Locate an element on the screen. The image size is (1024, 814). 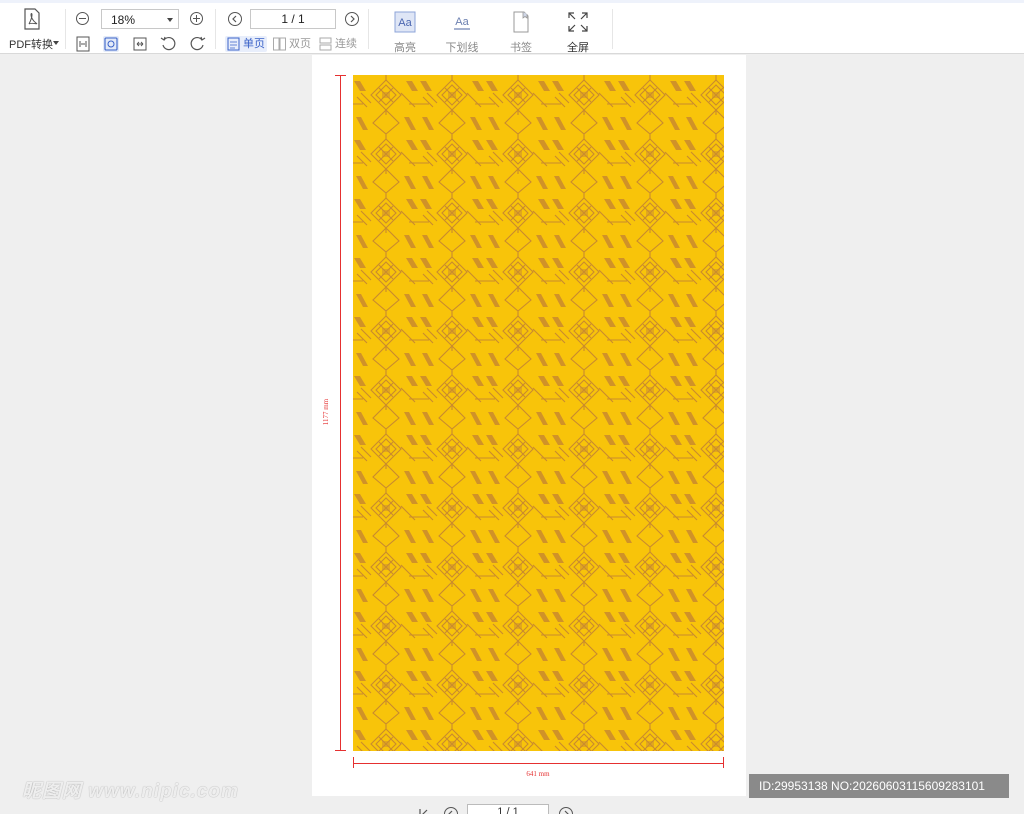
zoom-out-button is located at coordinates (82, 18).